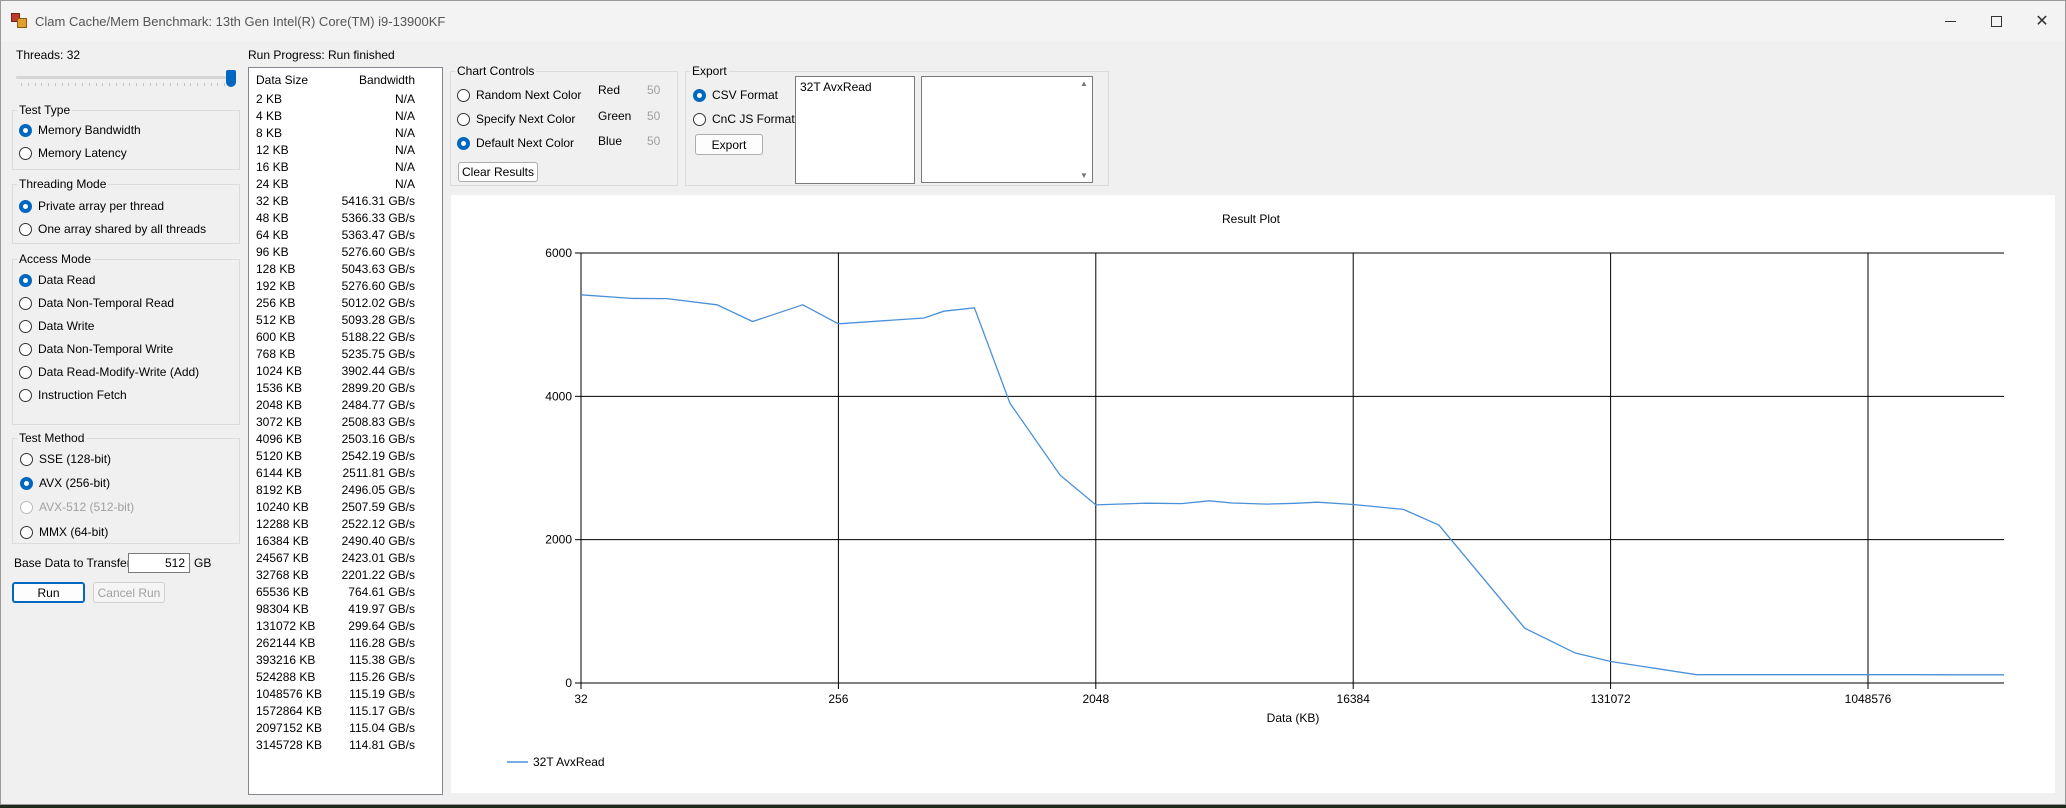 This screenshot has height=808, width=2066. What do you see at coordinates (519, 95) in the screenshot?
I see `radio-random-color: Random Next Color` at bounding box center [519, 95].